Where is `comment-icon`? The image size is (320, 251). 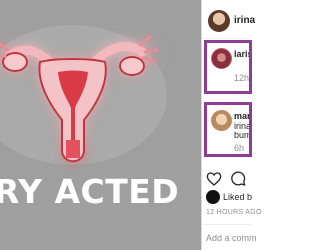
comment-icon is located at coordinates (238, 179).